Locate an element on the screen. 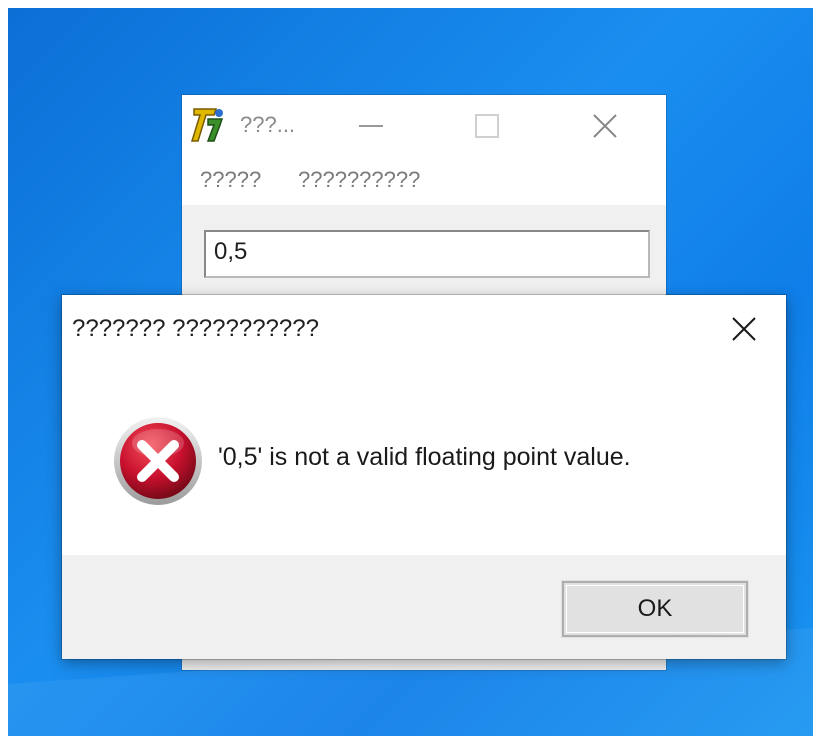  value-input: 0,5 is located at coordinates (427, 254).